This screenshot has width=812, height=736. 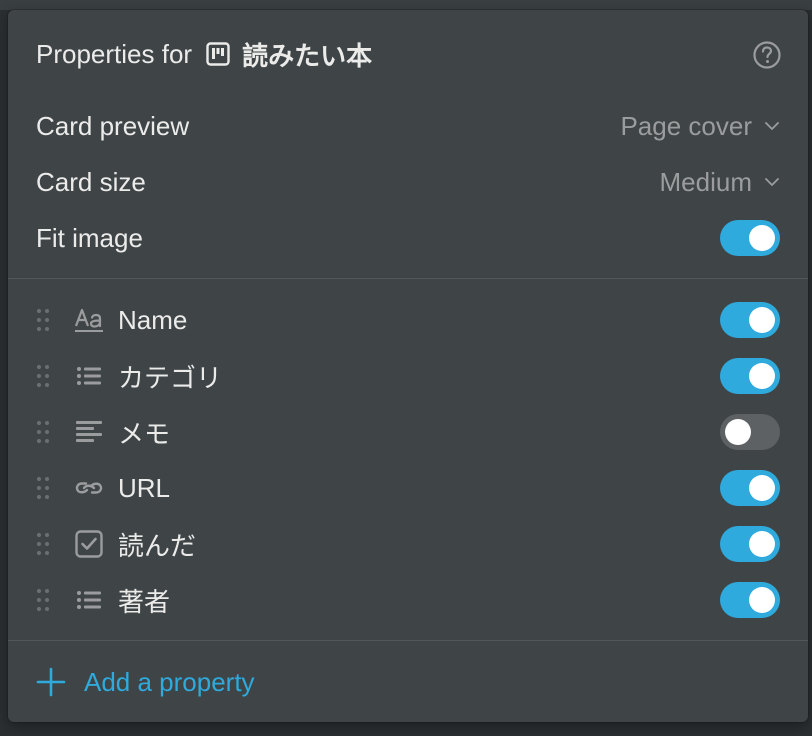 What do you see at coordinates (408, 432) in the screenshot?
I see `property-row-memo: メモ` at bounding box center [408, 432].